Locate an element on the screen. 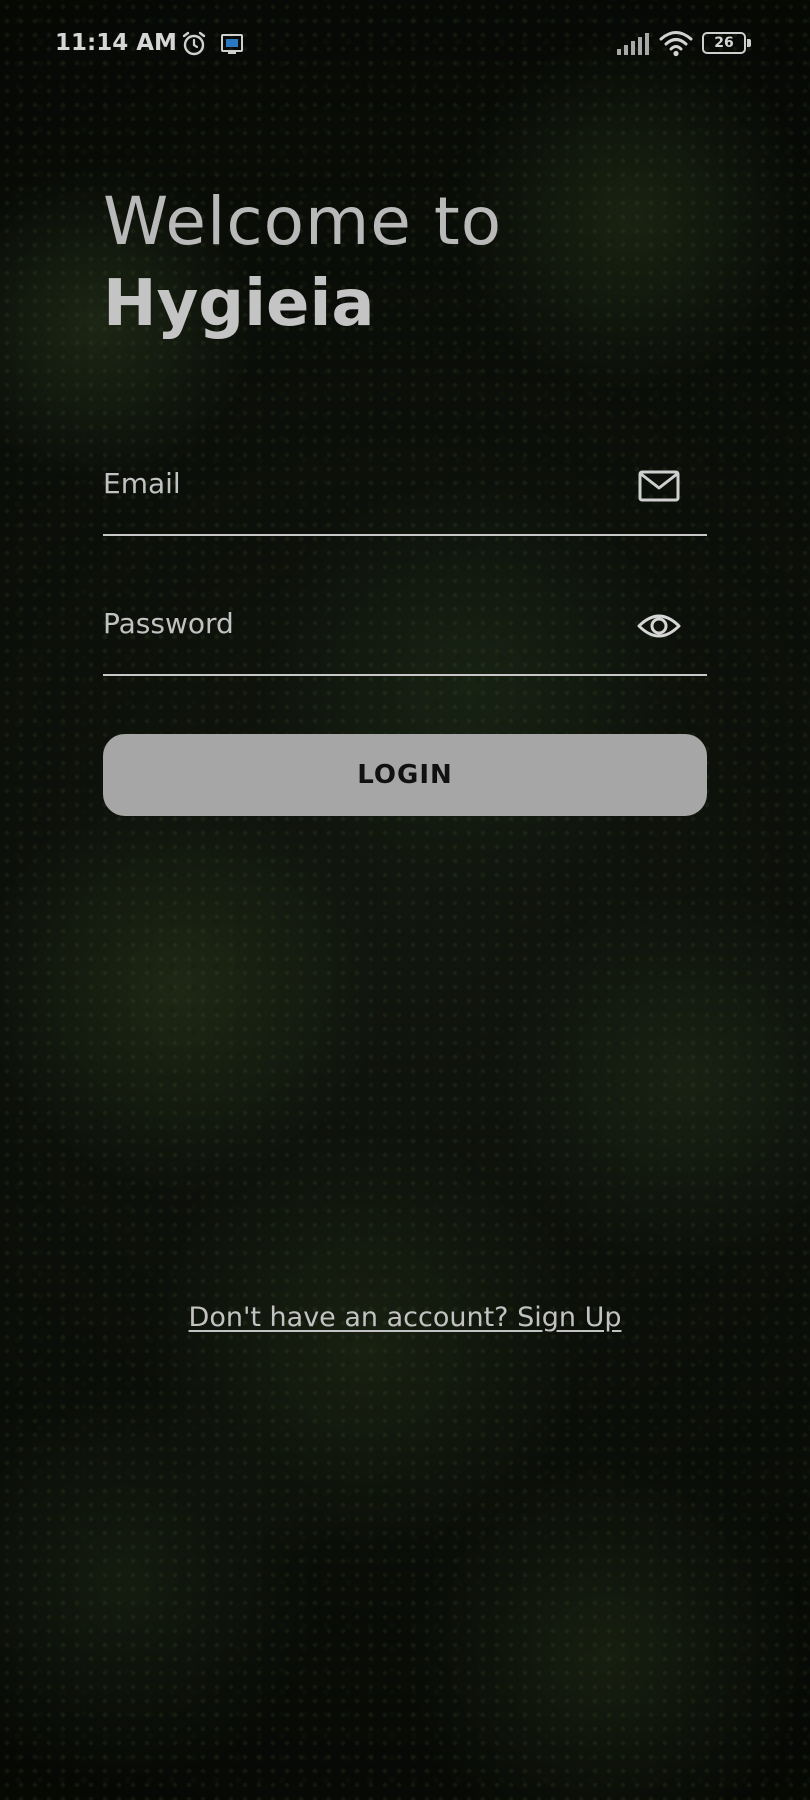 The image size is (810, 1800). alarm-icon is located at coordinates (194, 43).